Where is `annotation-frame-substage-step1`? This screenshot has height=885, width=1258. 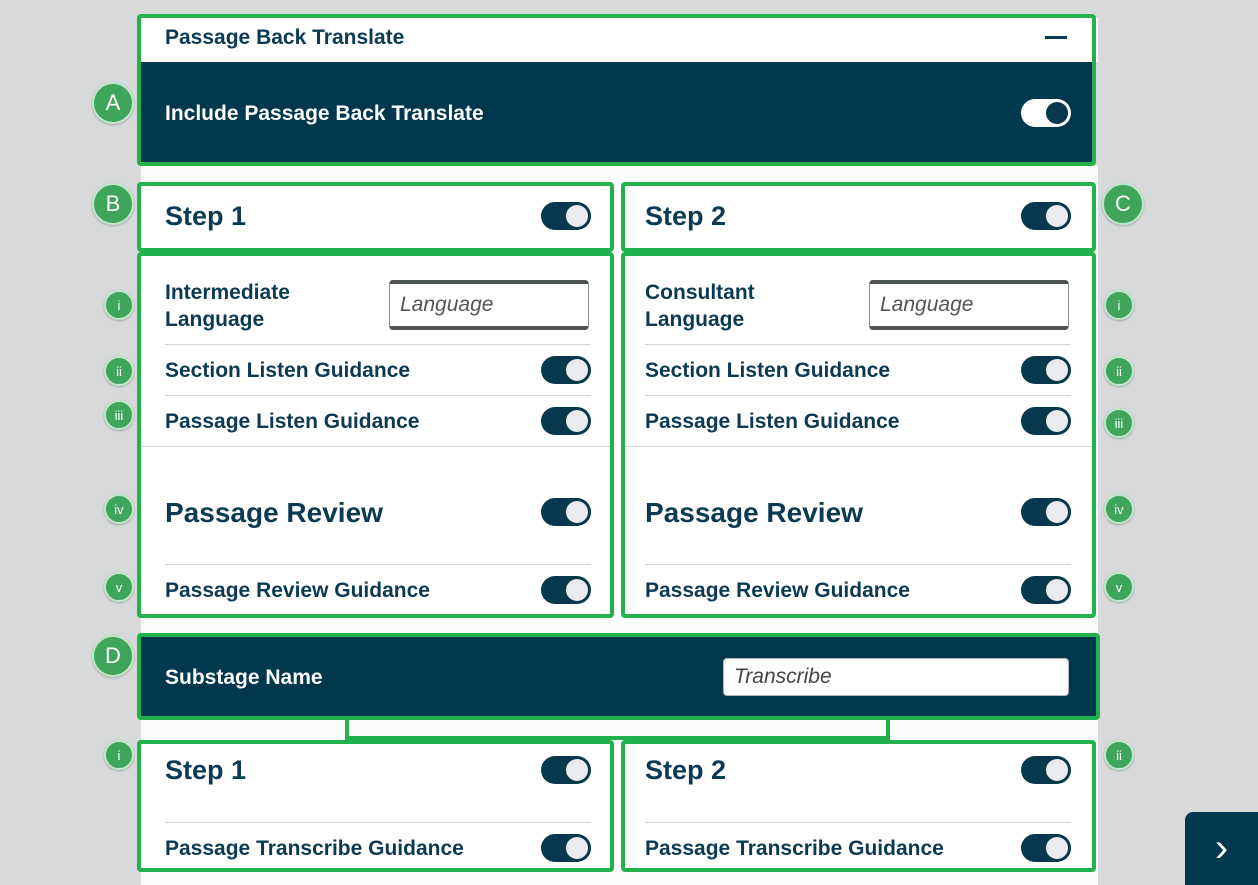
annotation-frame-substage-step1 is located at coordinates (375, 806).